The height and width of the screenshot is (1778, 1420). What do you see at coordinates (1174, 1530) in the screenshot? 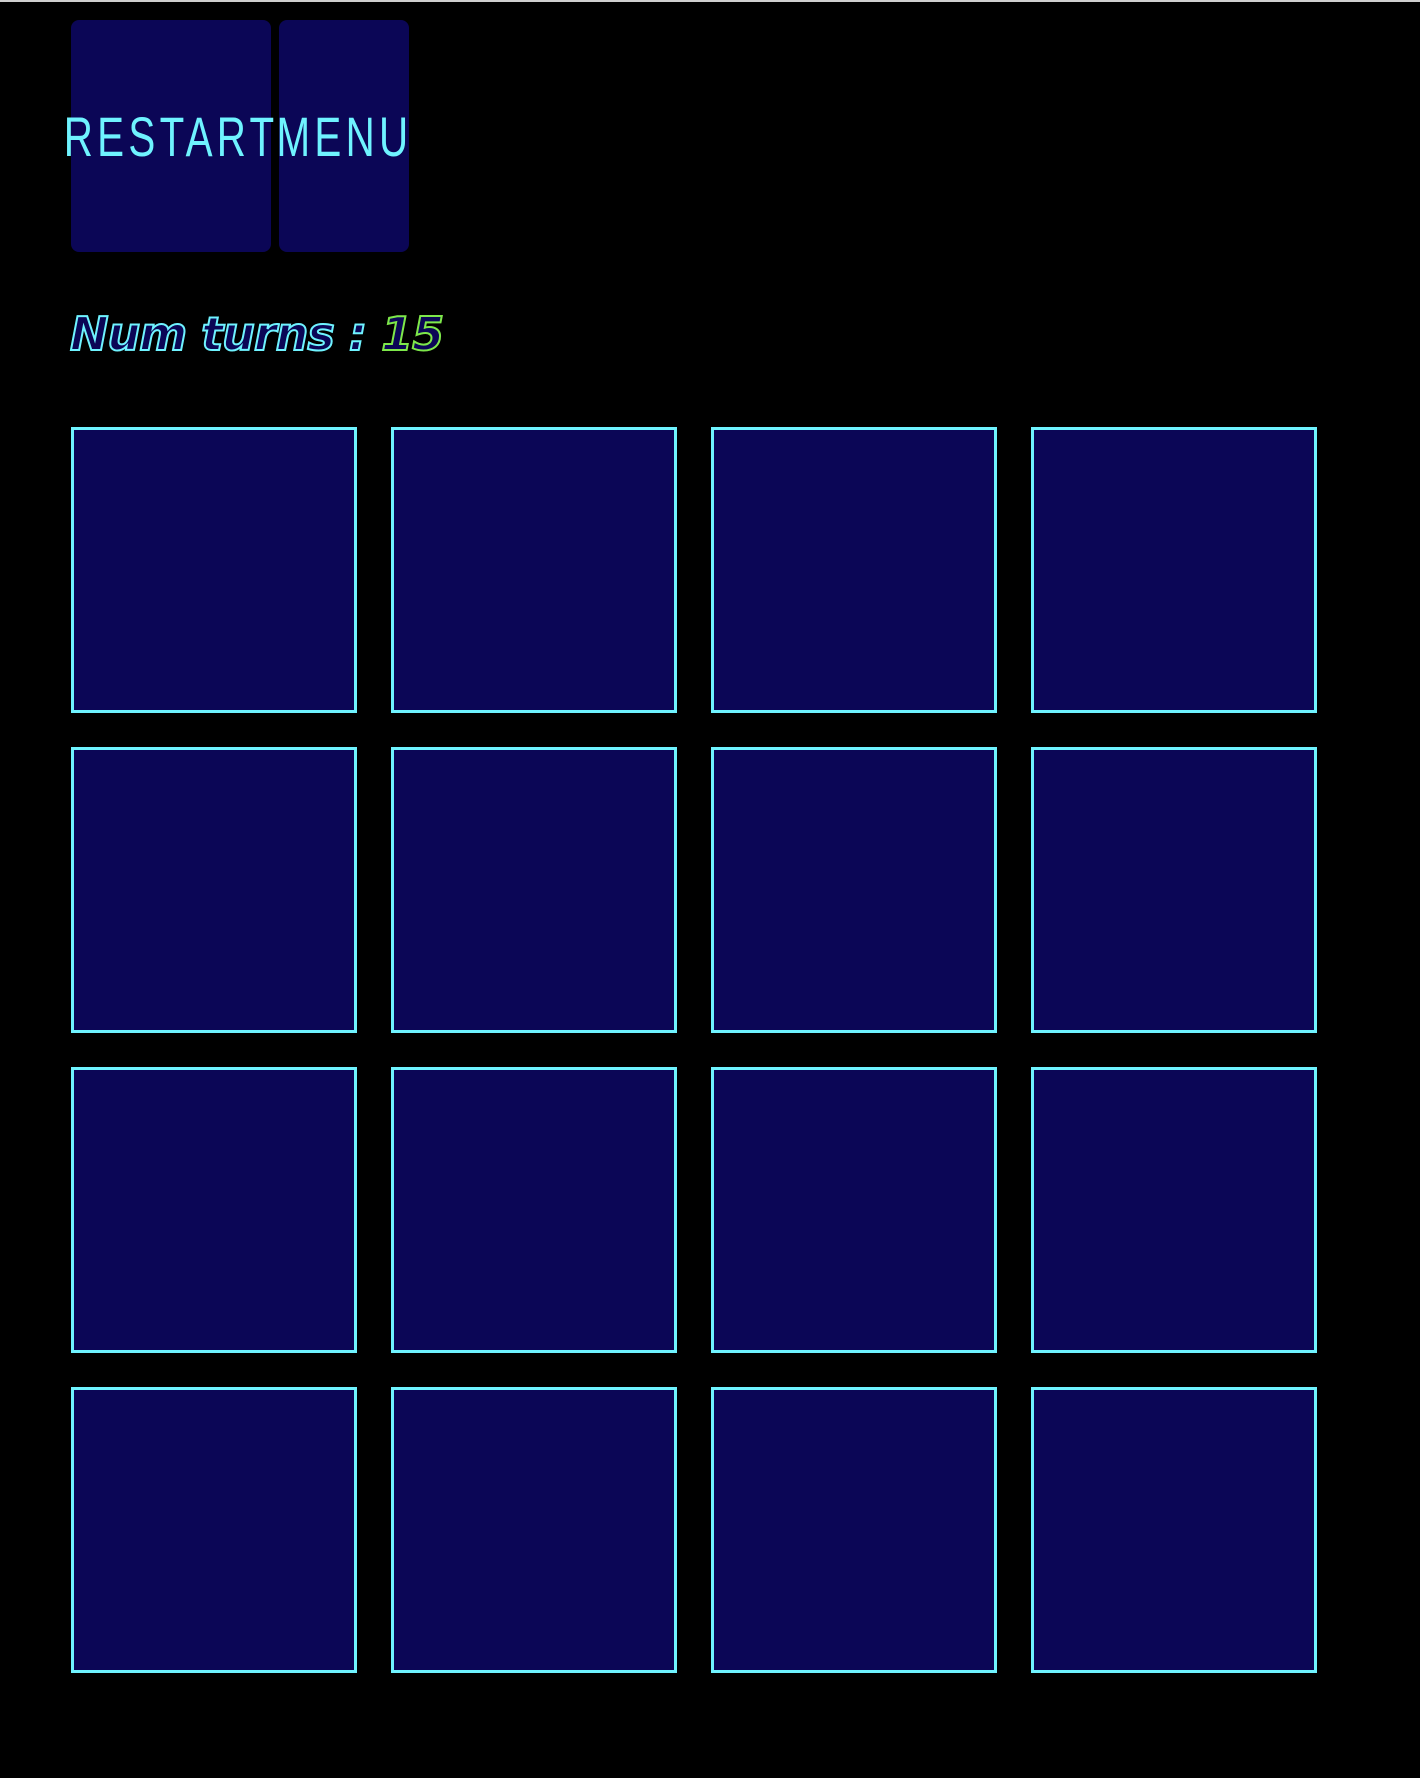
I see `card-r4-c4` at bounding box center [1174, 1530].